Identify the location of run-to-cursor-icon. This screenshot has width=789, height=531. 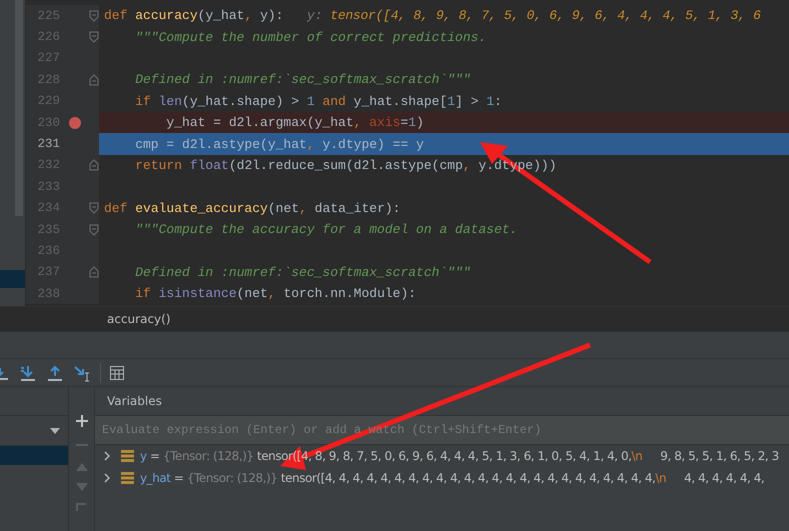
(82, 373).